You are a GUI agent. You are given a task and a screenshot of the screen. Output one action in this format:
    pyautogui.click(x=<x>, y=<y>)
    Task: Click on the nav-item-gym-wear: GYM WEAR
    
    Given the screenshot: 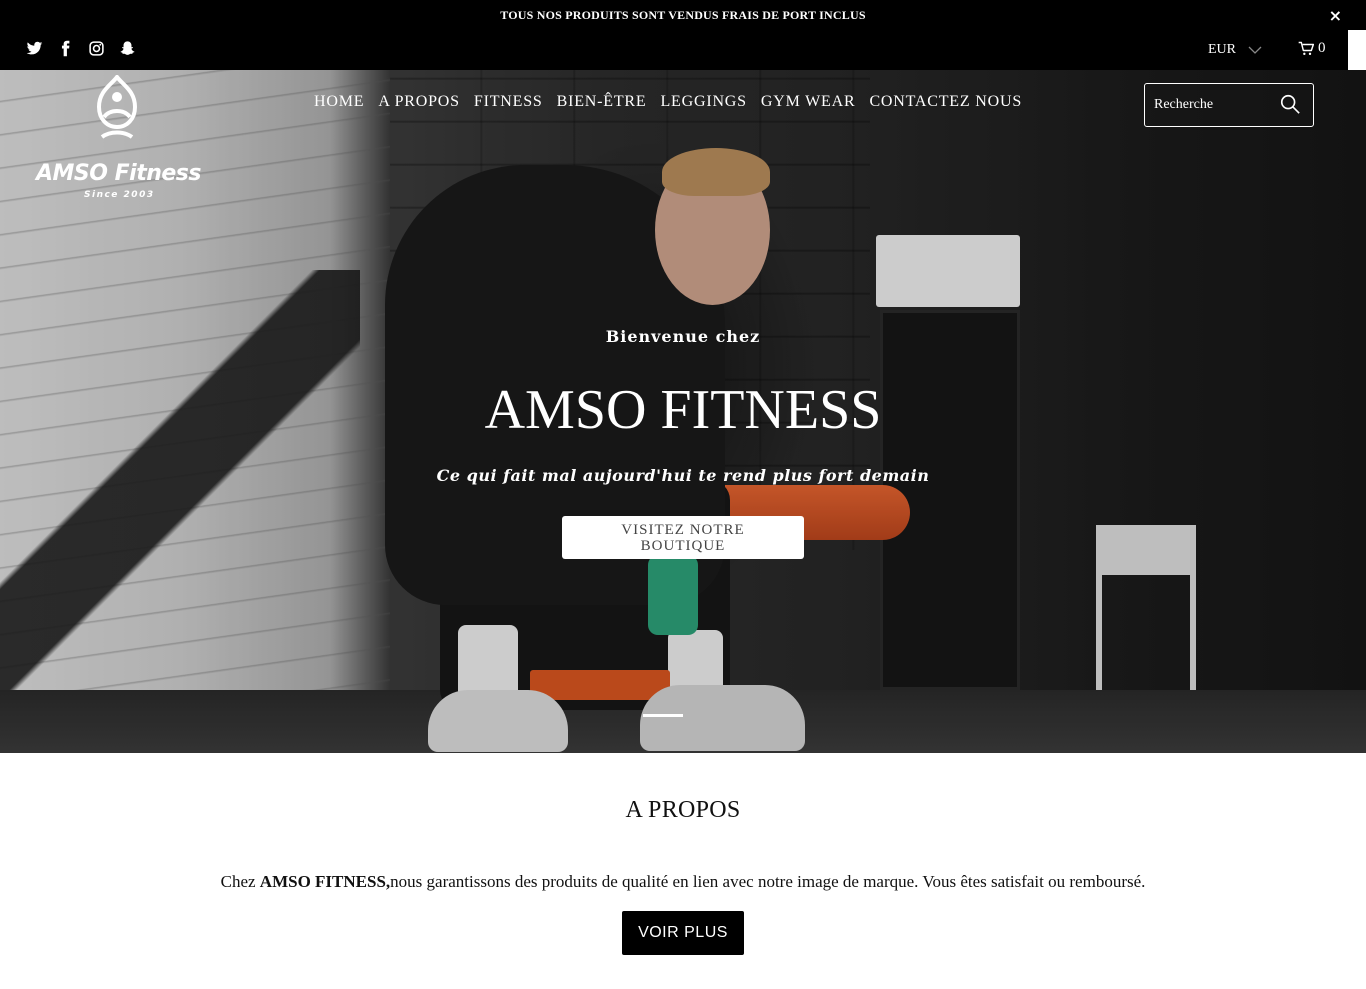 What is the action you would take?
    pyautogui.click(x=808, y=102)
    